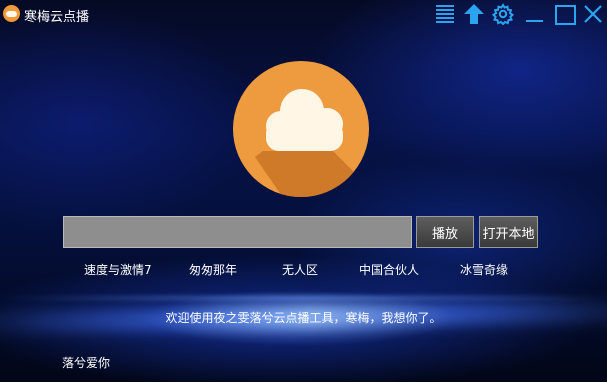  I want to click on footer-text: 落兮爱你, so click(86, 363).